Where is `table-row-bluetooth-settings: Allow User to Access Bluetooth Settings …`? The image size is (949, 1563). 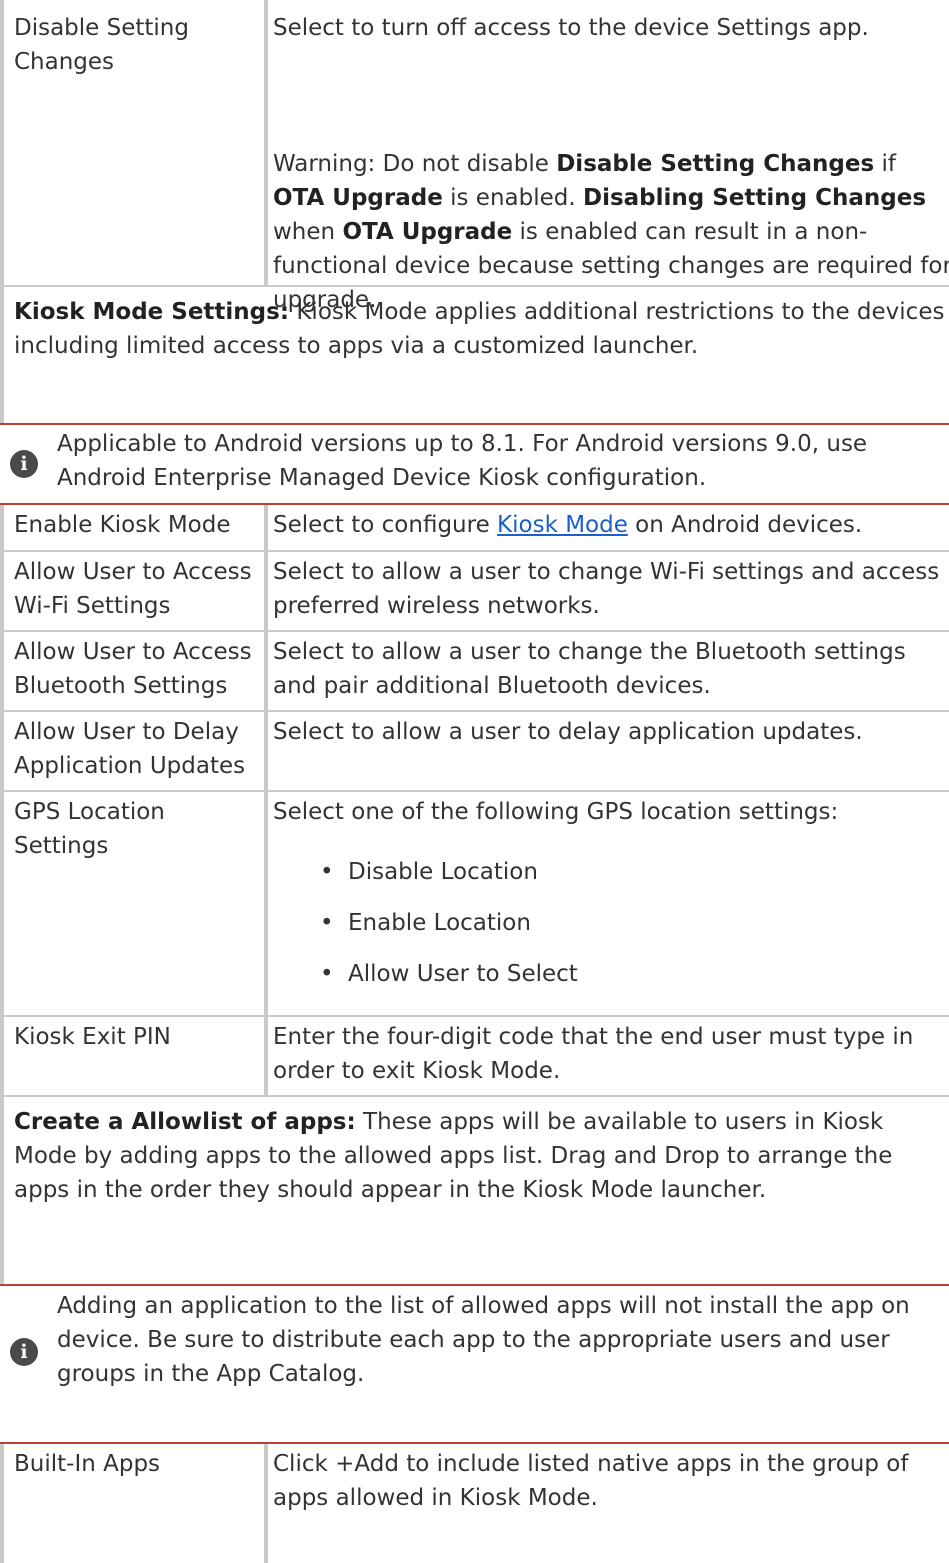
table-row-bluetooth-settings: Allow User to Access Bluetooth Settings … is located at coordinates (474, 671).